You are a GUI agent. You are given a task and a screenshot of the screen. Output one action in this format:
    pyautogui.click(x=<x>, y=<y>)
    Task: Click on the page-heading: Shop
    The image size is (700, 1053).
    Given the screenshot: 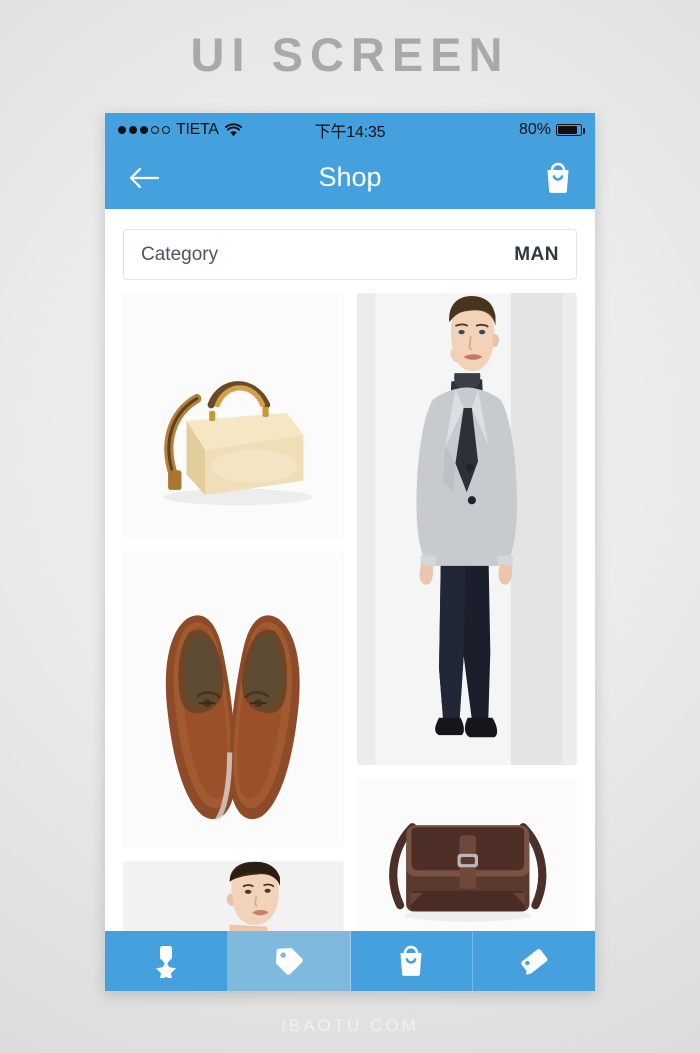 What is the action you would take?
    pyautogui.click(x=350, y=177)
    